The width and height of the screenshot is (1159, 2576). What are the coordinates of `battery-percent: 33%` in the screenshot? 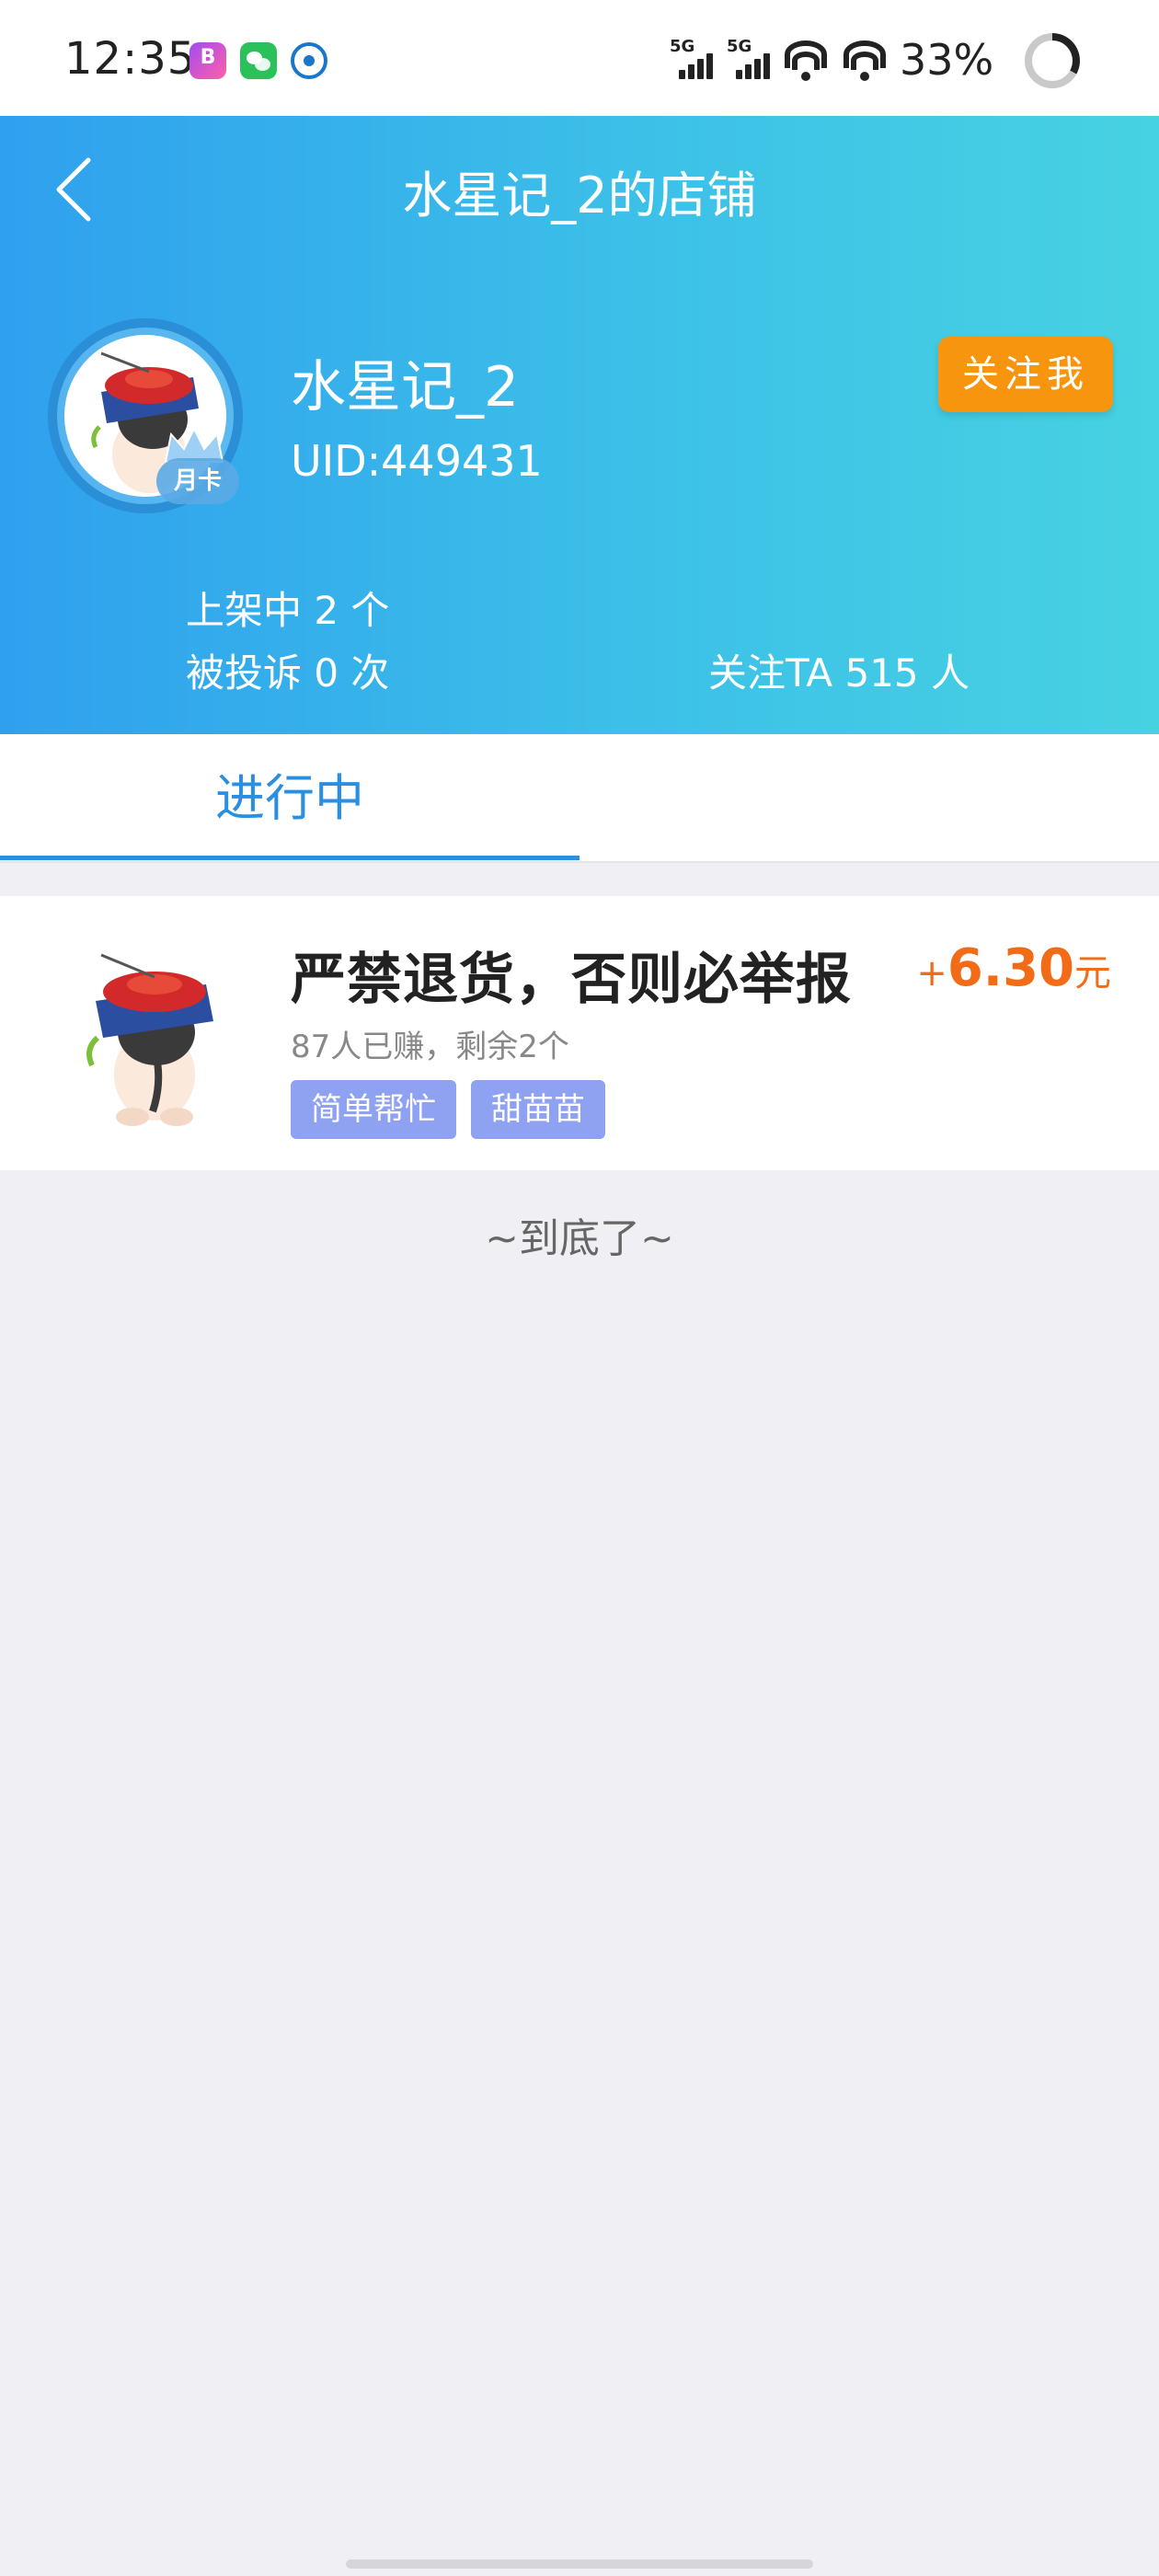 It's located at (947, 60).